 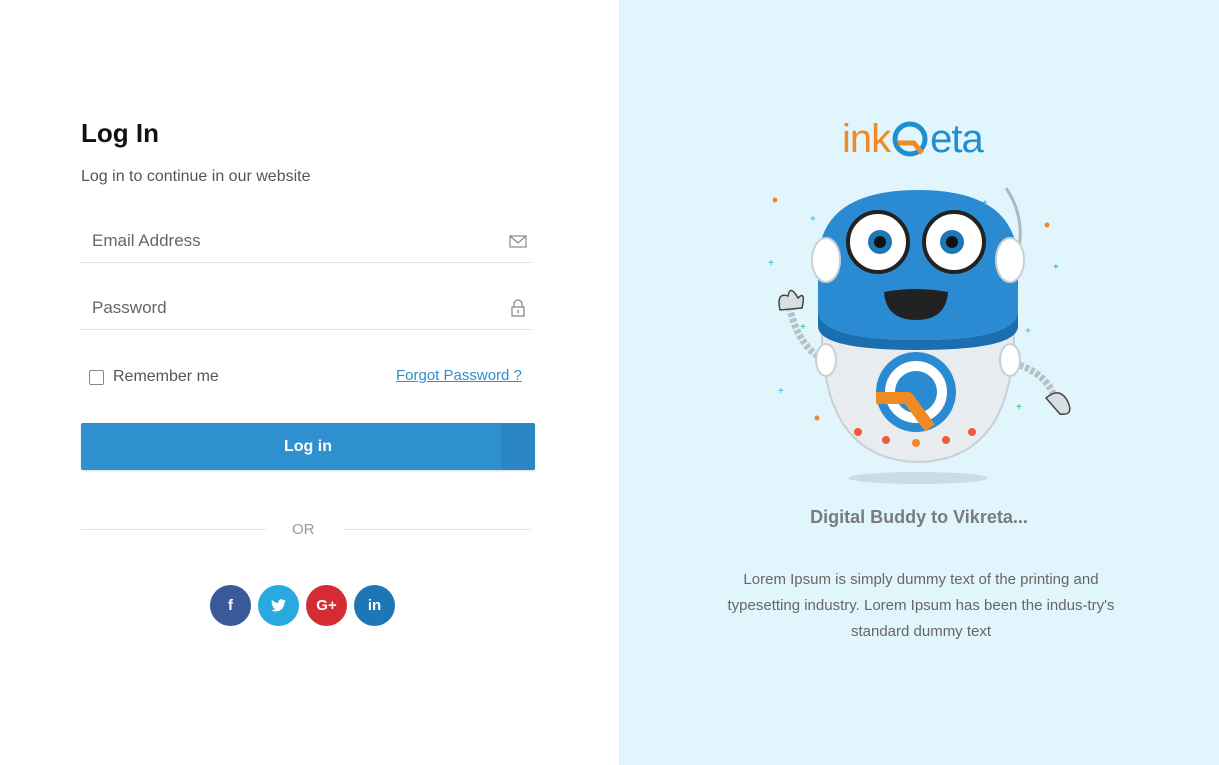 What do you see at coordinates (303, 529) in the screenshot?
I see `or-separator: OR` at bounding box center [303, 529].